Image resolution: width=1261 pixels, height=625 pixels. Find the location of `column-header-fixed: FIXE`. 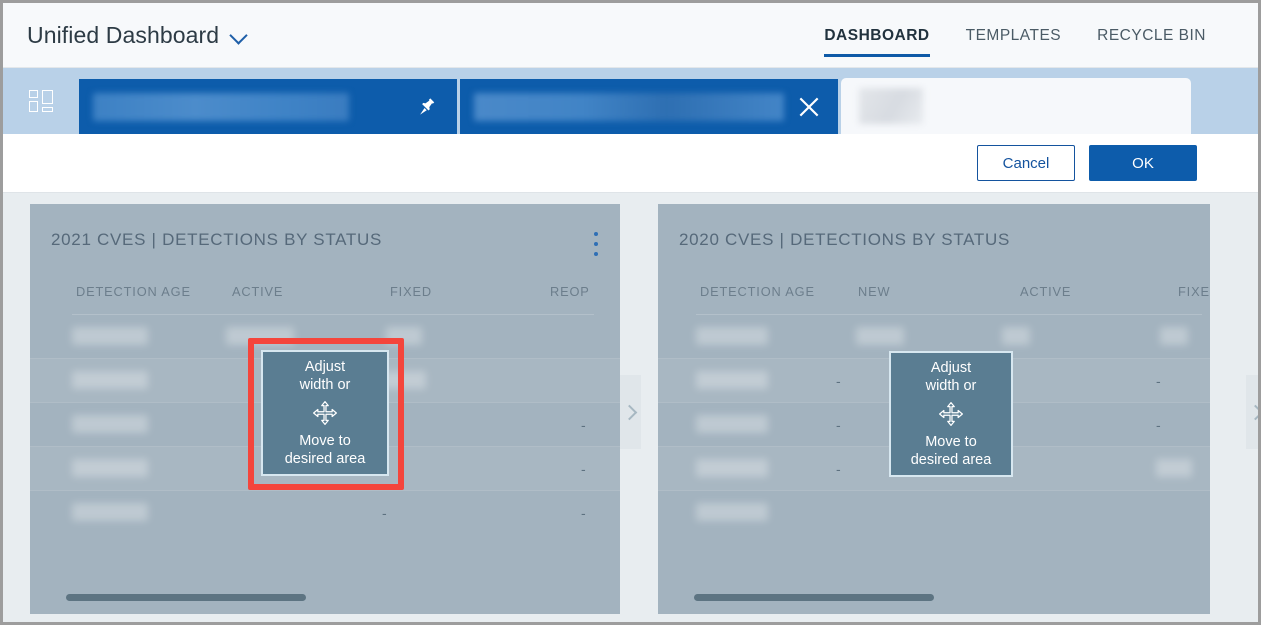

column-header-fixed: FIXE is located at coordinates (1194, 291).